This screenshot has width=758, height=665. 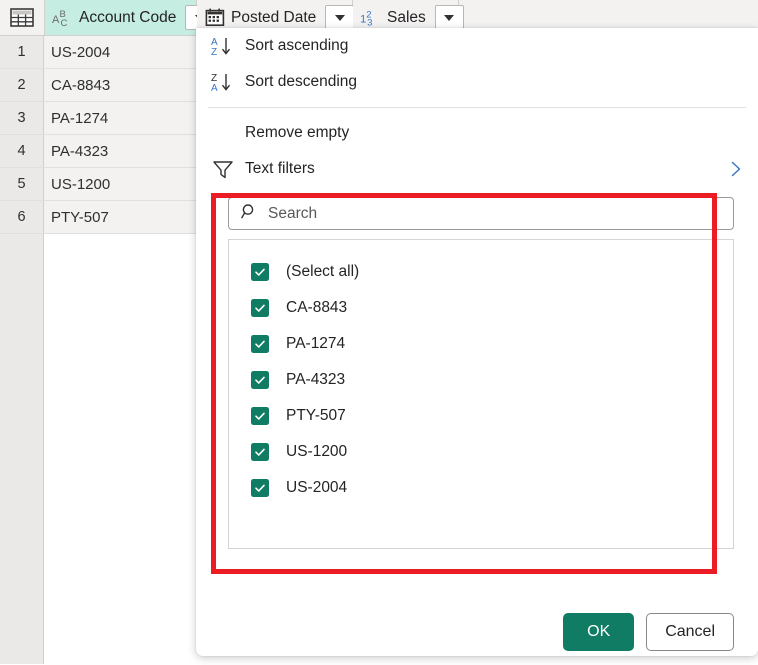 I want to click on svg-text: Z, so click(x=214, y=52).